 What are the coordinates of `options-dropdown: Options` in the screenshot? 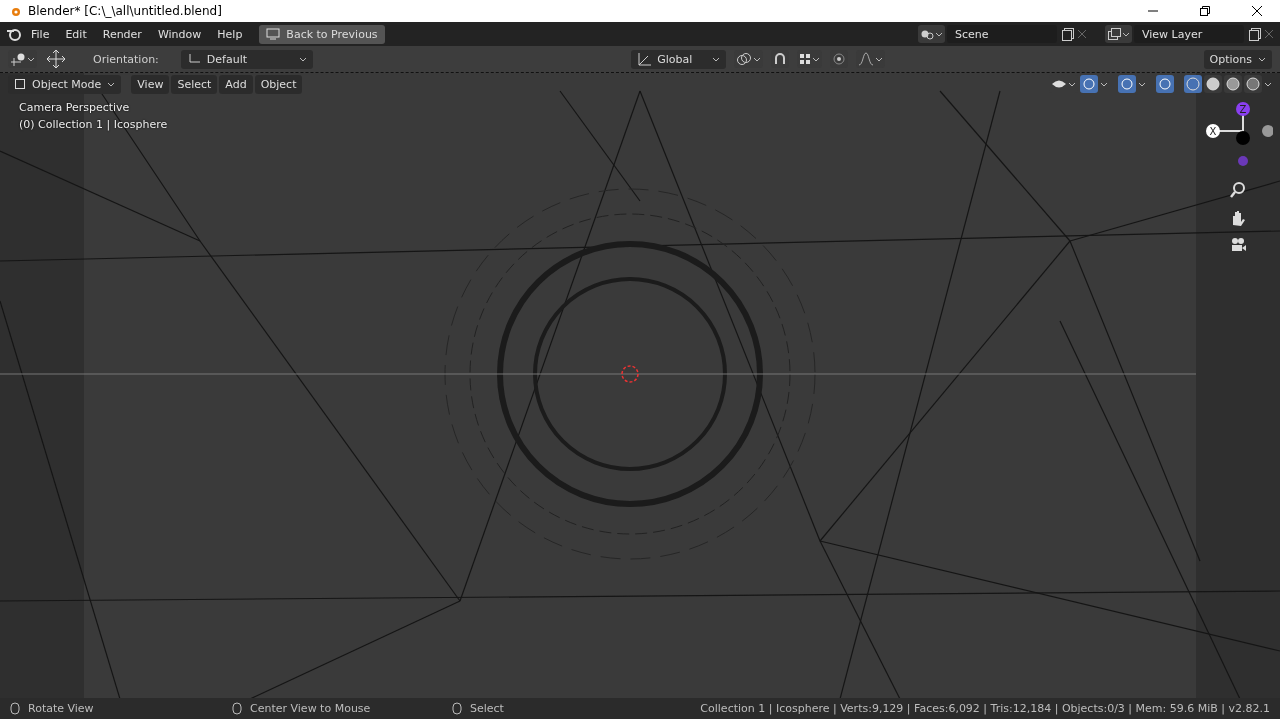 It's located at (1237, 59).